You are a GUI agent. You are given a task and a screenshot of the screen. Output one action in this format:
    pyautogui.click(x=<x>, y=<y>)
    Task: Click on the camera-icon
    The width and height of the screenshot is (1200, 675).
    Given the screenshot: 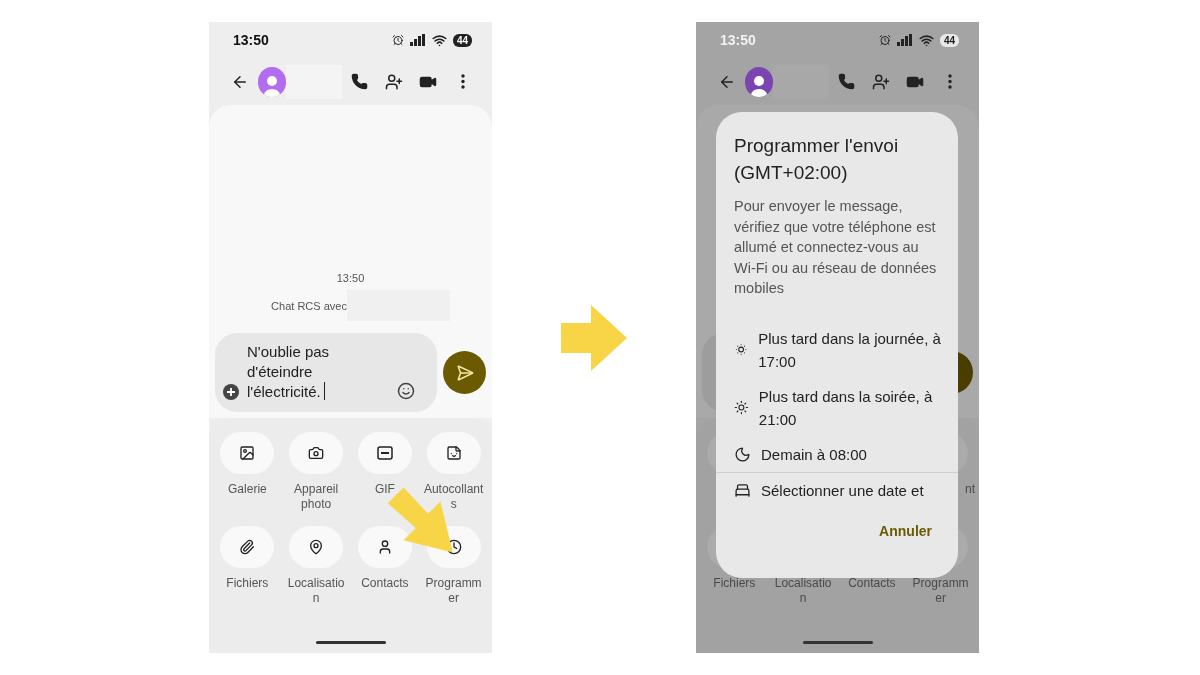 What is the action you would take?
    pyautogui.click(x=316, y=453)
    